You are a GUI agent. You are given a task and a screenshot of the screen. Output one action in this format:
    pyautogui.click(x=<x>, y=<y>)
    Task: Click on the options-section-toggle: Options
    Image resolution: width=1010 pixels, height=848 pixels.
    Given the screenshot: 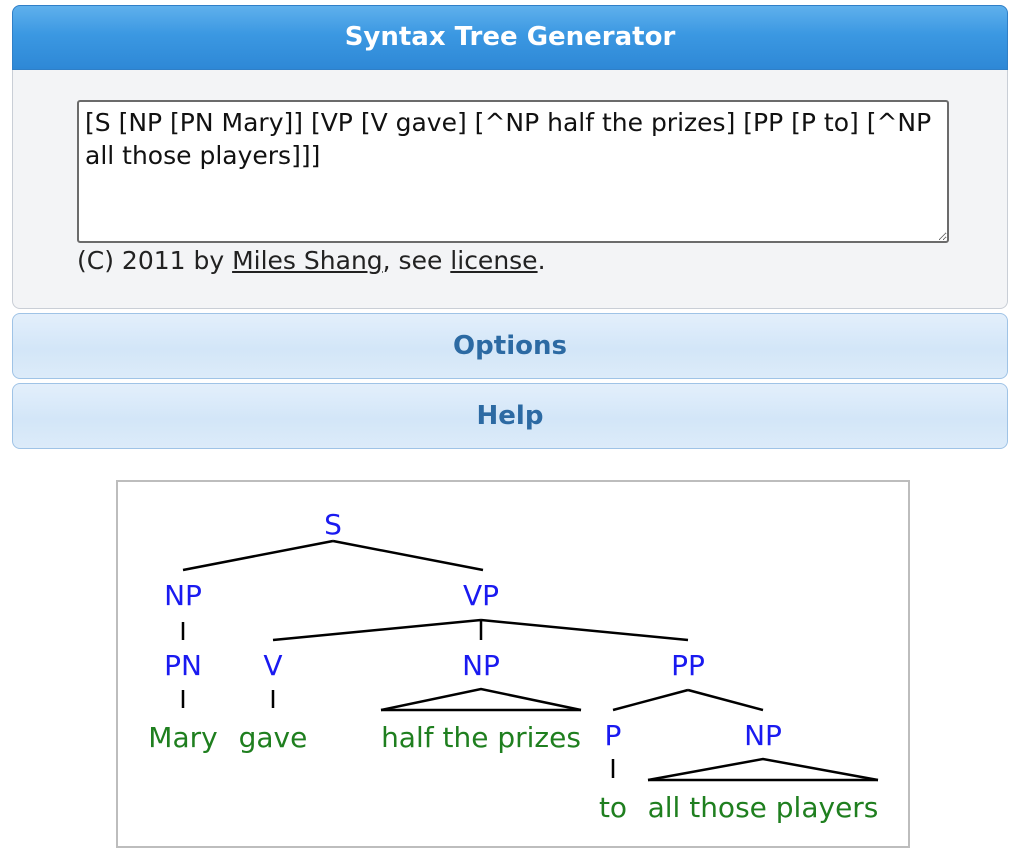 What is the action you would take?
    pyautogui.click(x=510, y=346)
    